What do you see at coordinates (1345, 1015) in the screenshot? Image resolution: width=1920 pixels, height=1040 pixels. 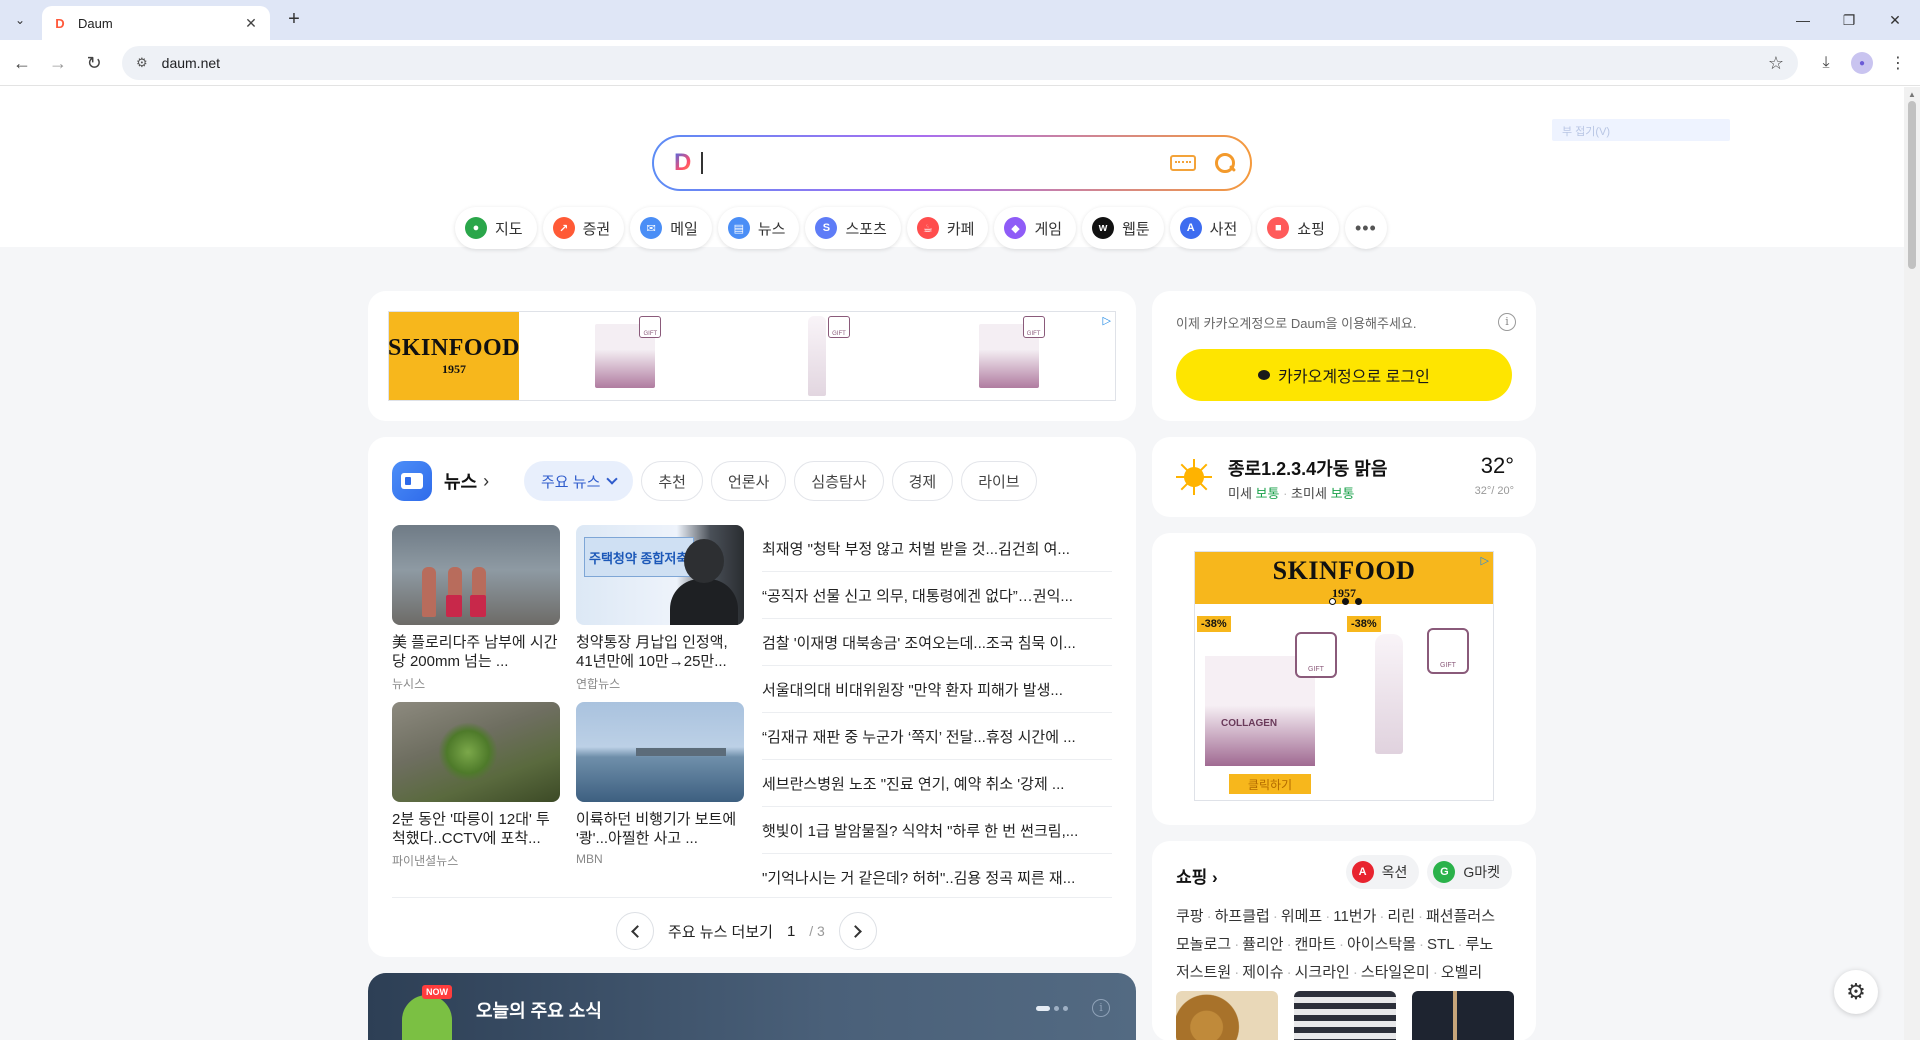 I see `product-image-sweater` at bounding box center [1345, 1015].